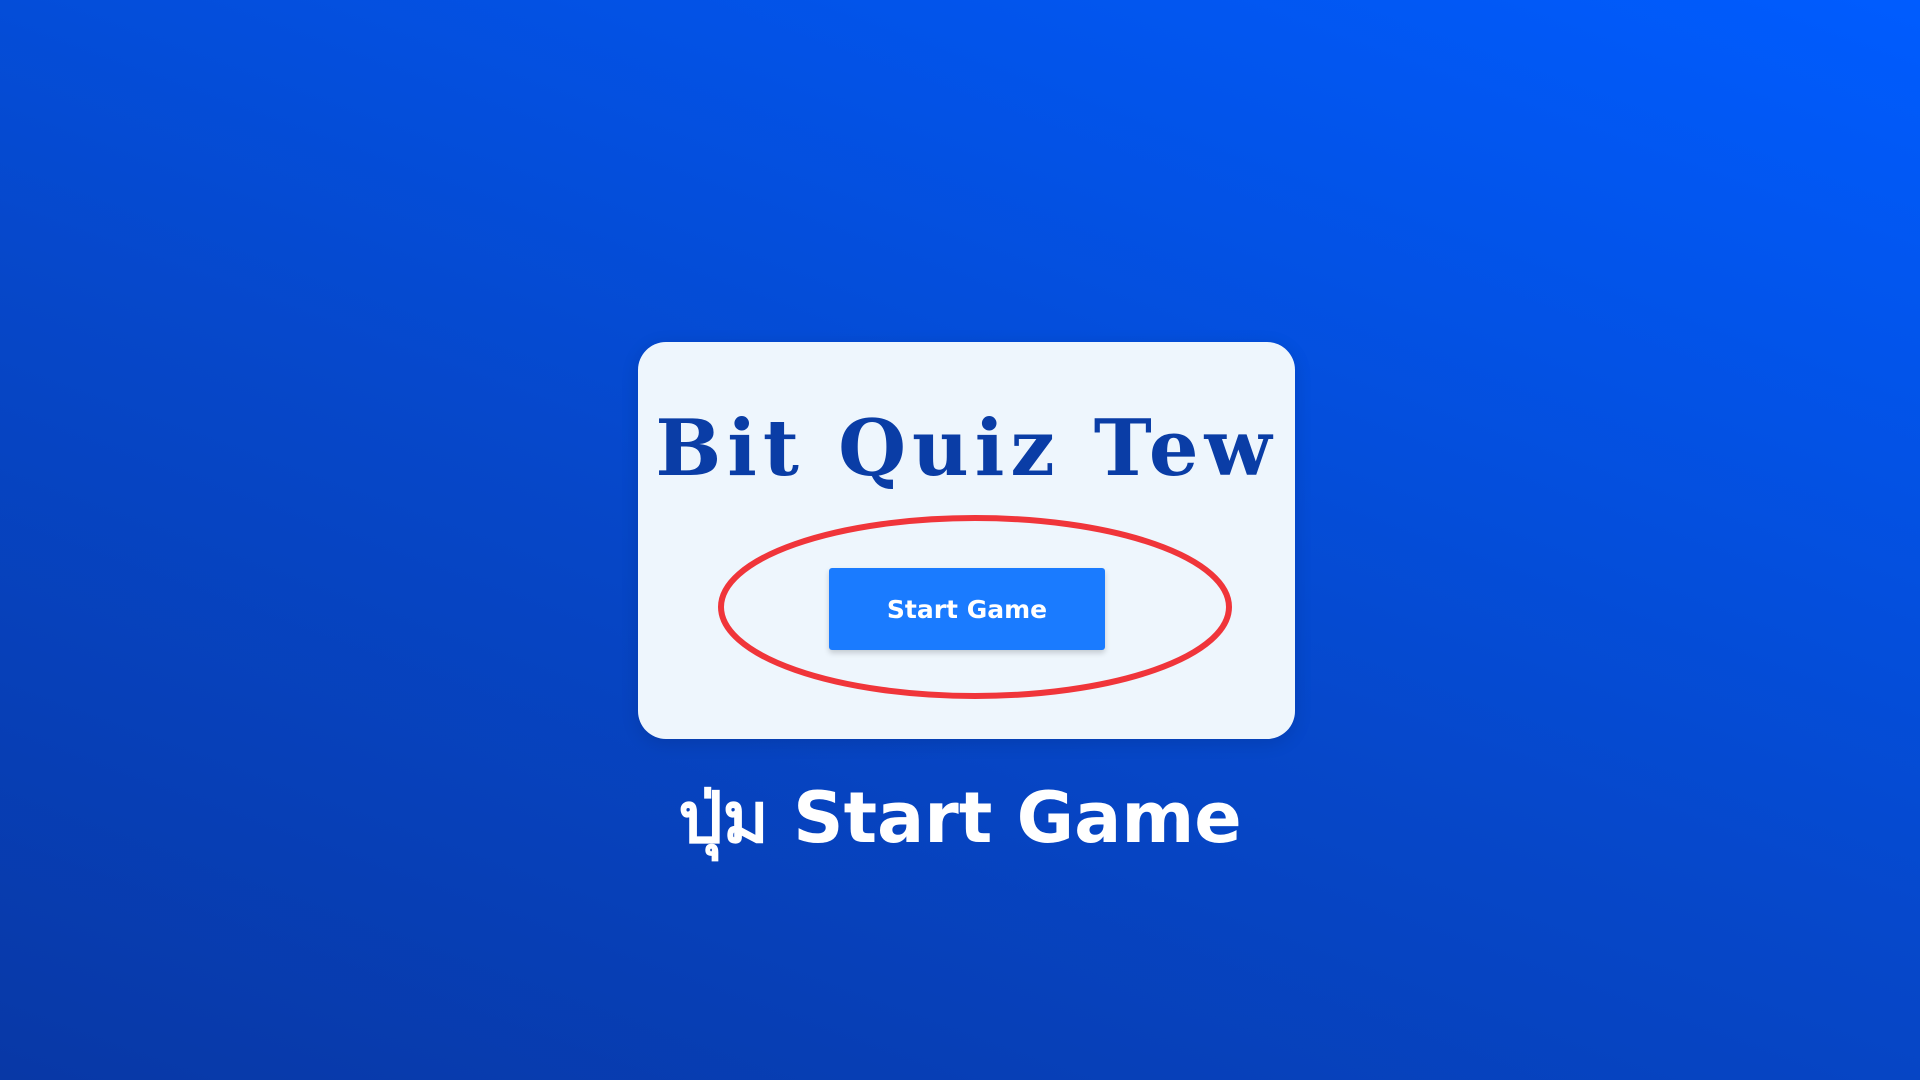 The height and width of the screenshot is (1080, 1920). What do you see at coordinates (960, 818) in the screenshot?
I see `caption-text: ปุ่ม Start Game` at bounding box center [960, 818].